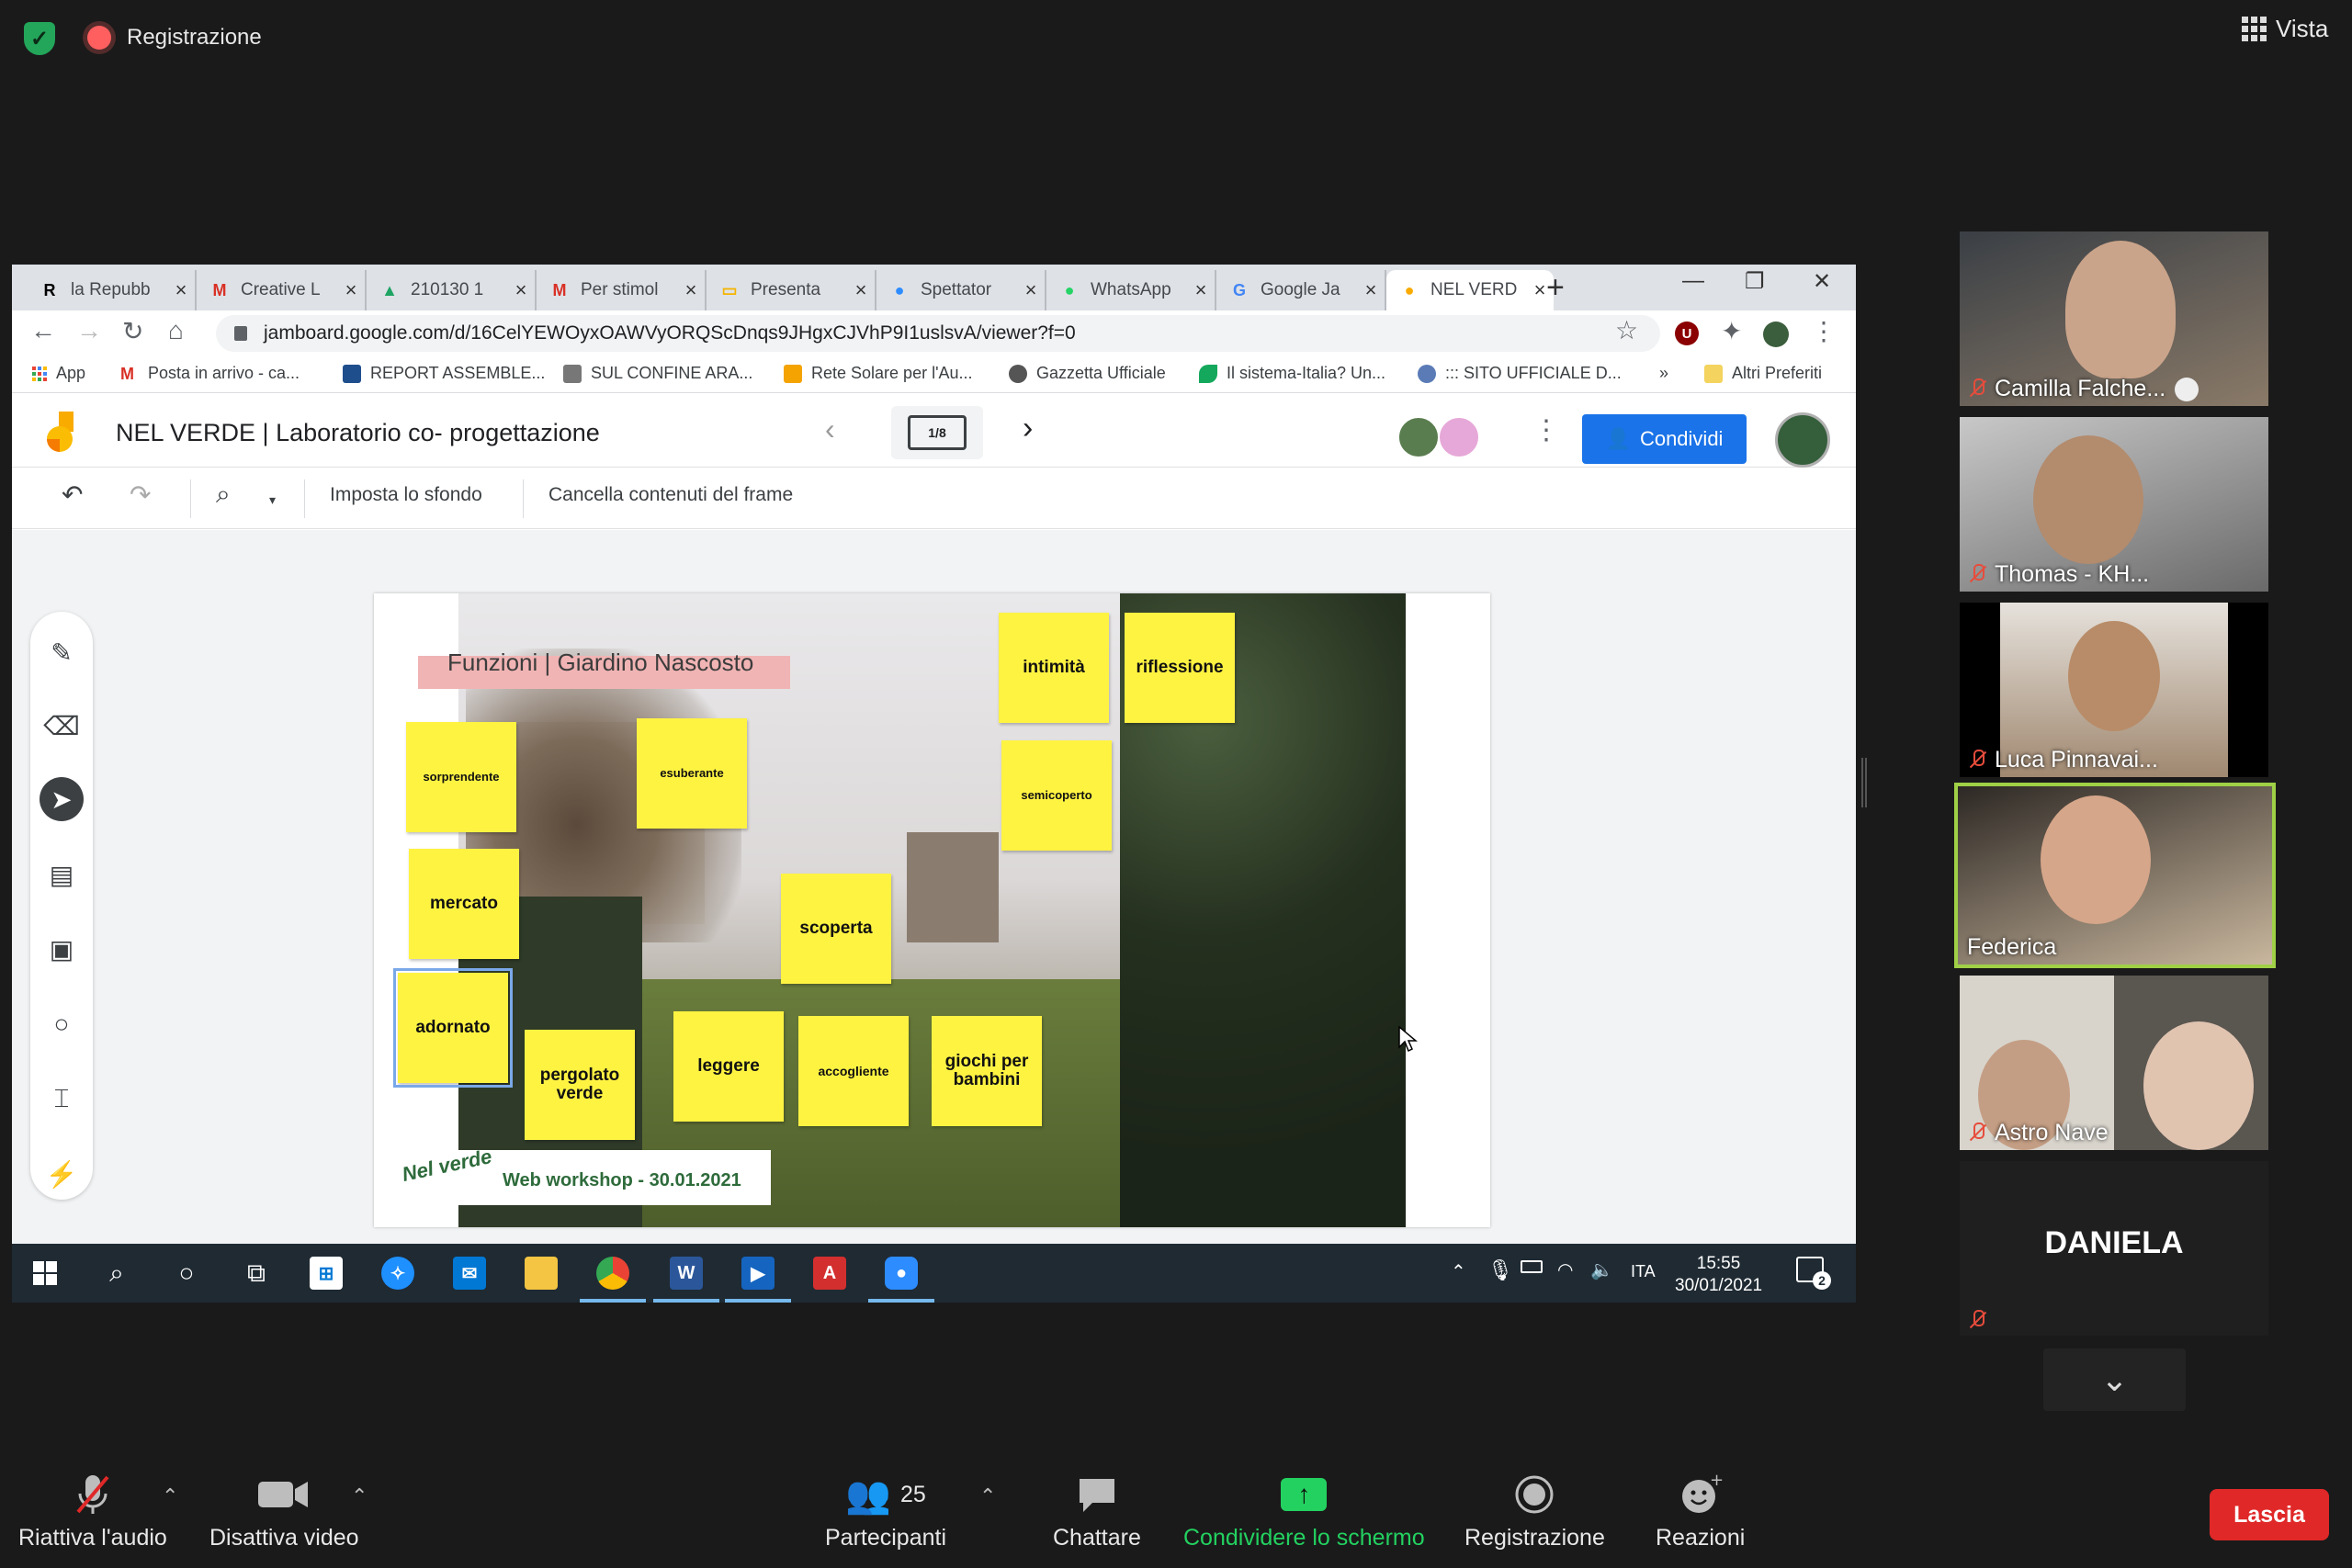 This screenshot has height=1568, width=2352. What do you see at coordinates (45, 1273) in the screenshot?
I see `windows-start-icon` at bounding box center [45, 1273].